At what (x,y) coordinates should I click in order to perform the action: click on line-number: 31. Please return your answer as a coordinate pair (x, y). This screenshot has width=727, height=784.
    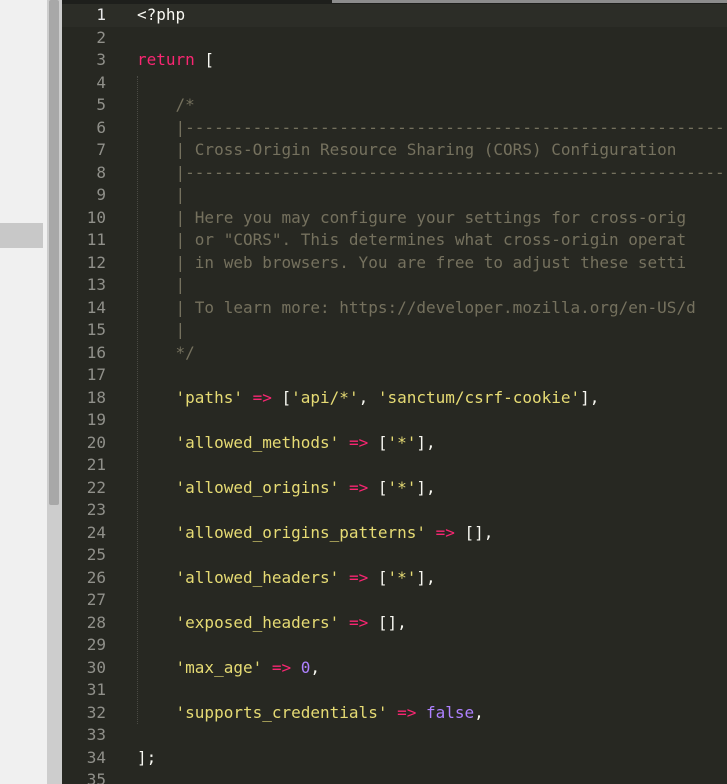
    Looking at the image, I should click on (96, 689).